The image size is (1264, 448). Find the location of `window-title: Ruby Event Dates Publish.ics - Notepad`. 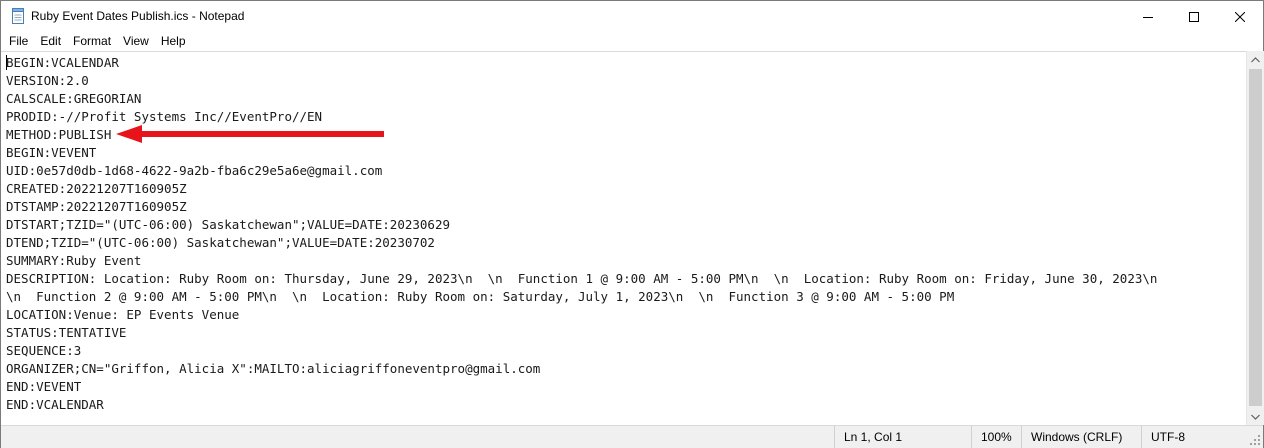

window-title: Ruby Event Dates Publish.ics - Notepad is located at coordinates (138, 16).